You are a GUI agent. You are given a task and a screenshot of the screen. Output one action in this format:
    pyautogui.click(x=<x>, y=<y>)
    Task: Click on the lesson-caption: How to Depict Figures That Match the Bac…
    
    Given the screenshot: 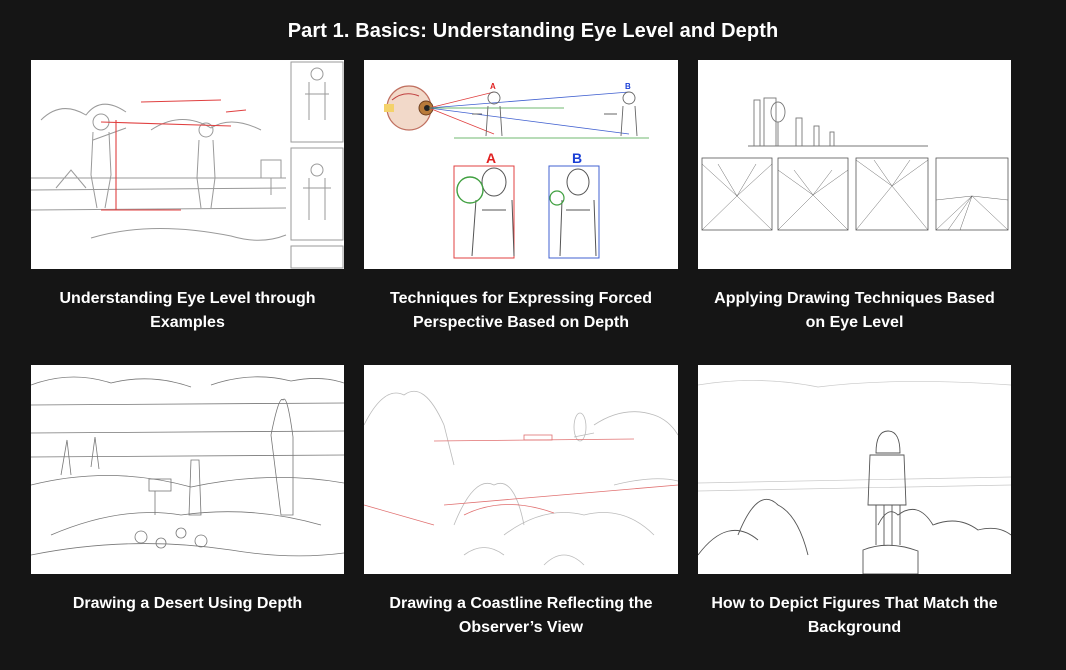 What is the action you would take?
    pyautogui.click(x=854, y=622)
    